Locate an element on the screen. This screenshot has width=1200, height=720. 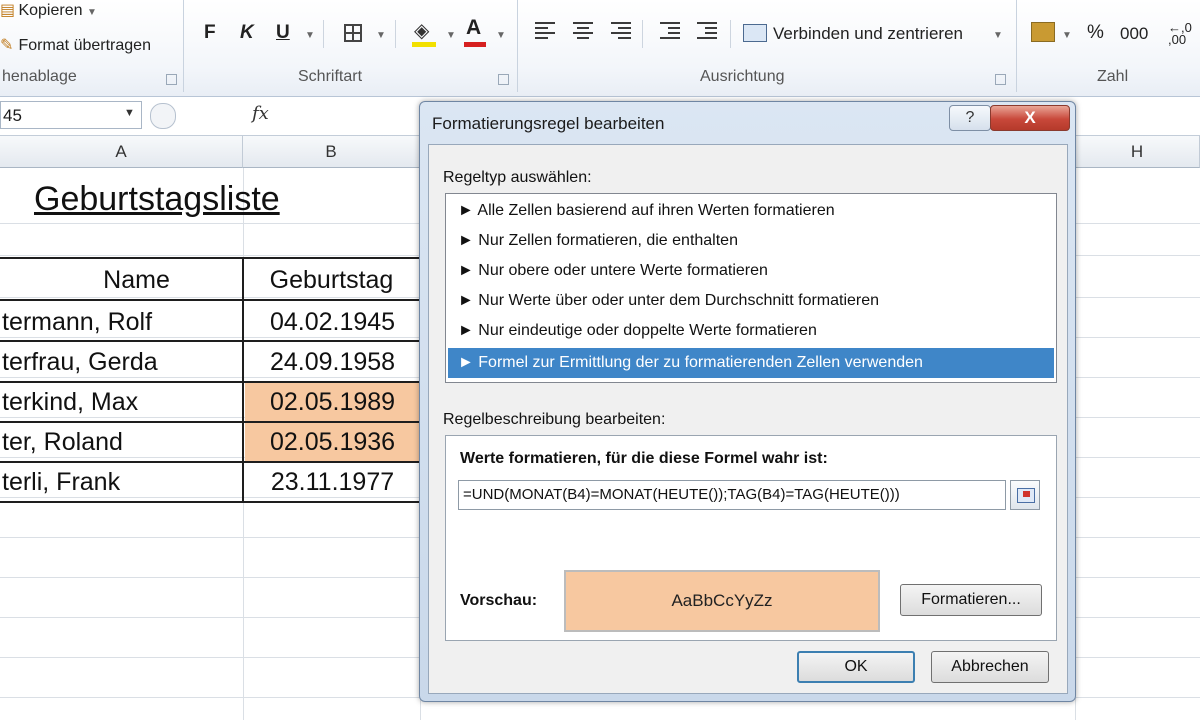
italic-button: K is located at coordinates (247, 33).